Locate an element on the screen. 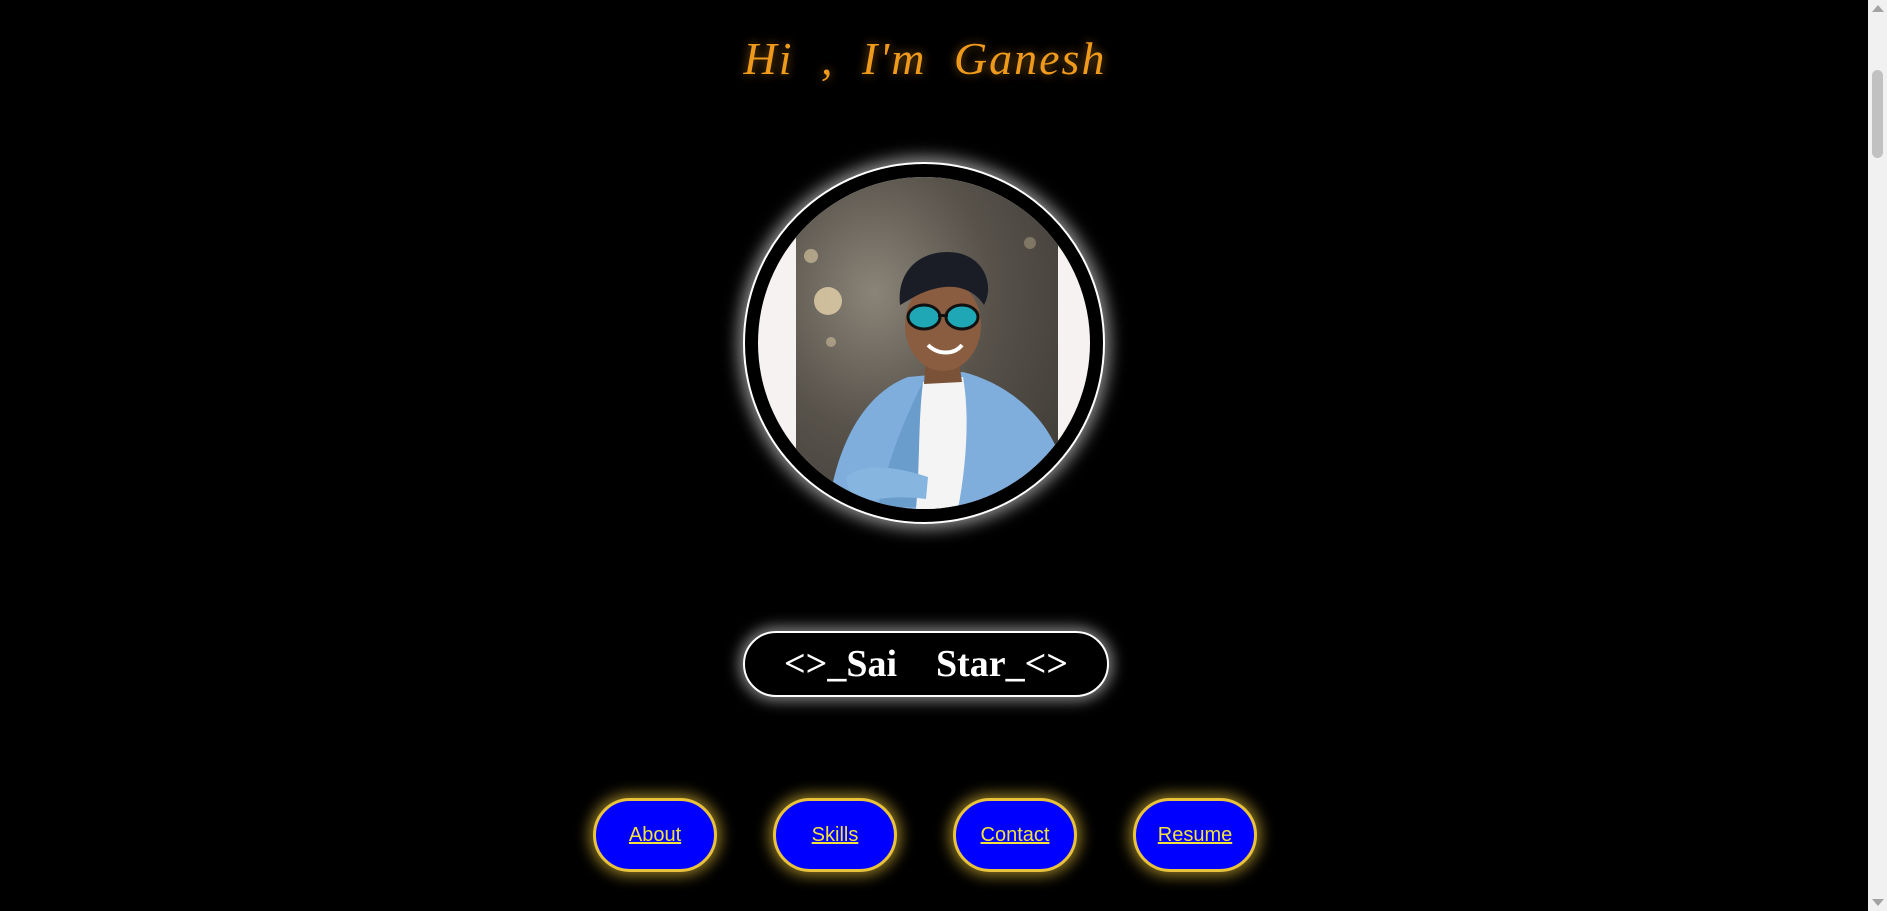 The width and height of the screenshot is (1887, 911). skills-button: Skills is located at coordinates (835, 835).